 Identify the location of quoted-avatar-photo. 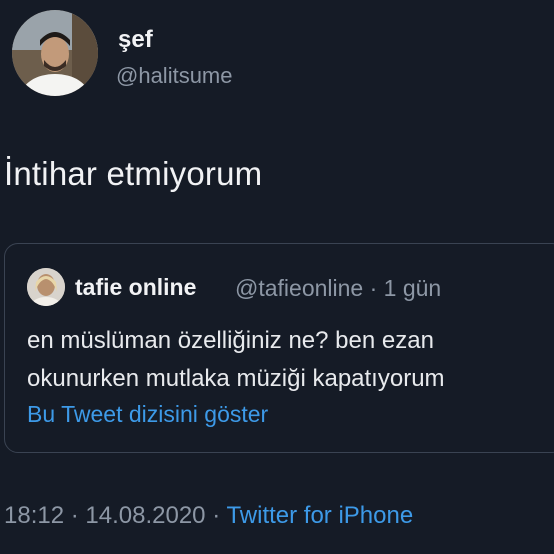
(46, 287).